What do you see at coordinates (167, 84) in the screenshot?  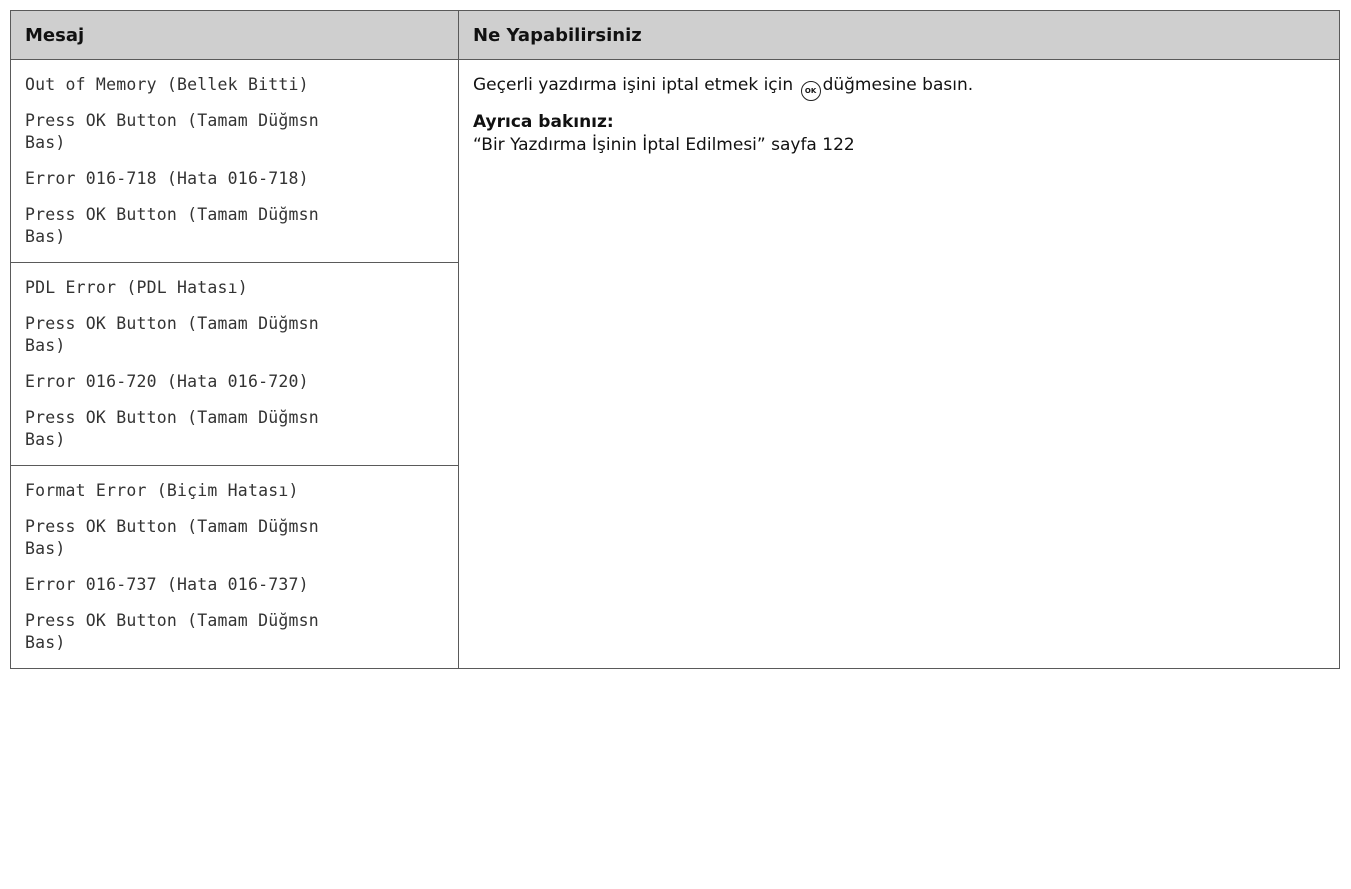 I see `message-line: Out of Memory (Bellek Bitti)` at bounding box center [167, 84].